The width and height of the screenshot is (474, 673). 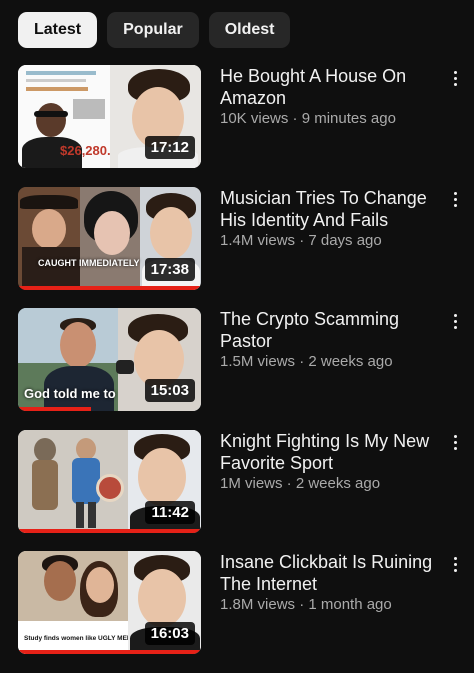 I want to click on video-meta: 1.8M views · 1 month ago, so click(x=306, y=604).